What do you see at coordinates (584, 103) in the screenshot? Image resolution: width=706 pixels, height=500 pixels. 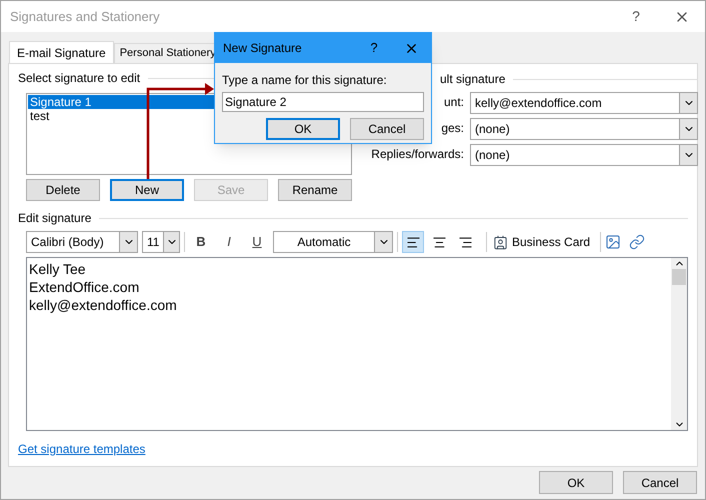 I see `dropdown-field: kelly@extendoffice.com` at bounding box center [584, 103].